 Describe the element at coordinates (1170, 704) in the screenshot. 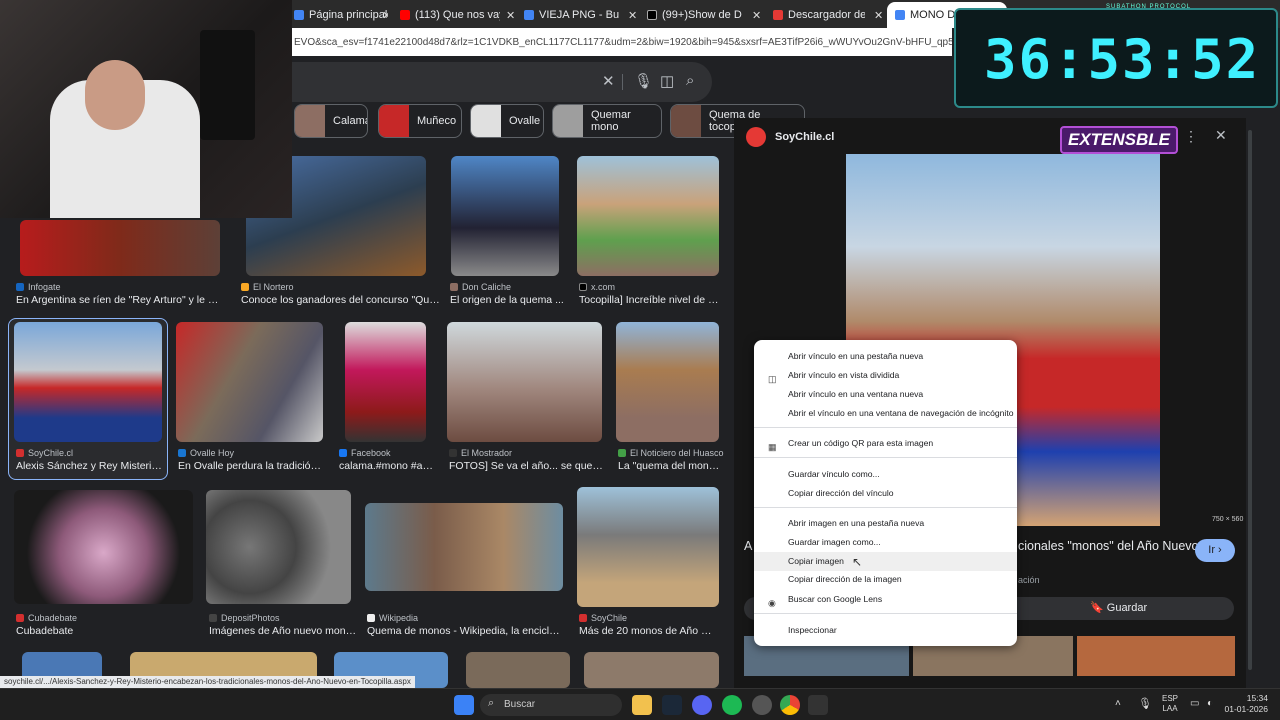

I see `language-indicator: ESP LAA` at that location.